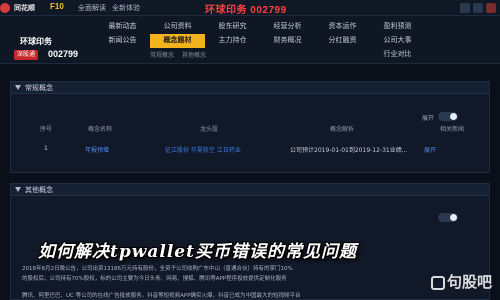  I want to click on row-expand-link: 展开, so click(430, 149).